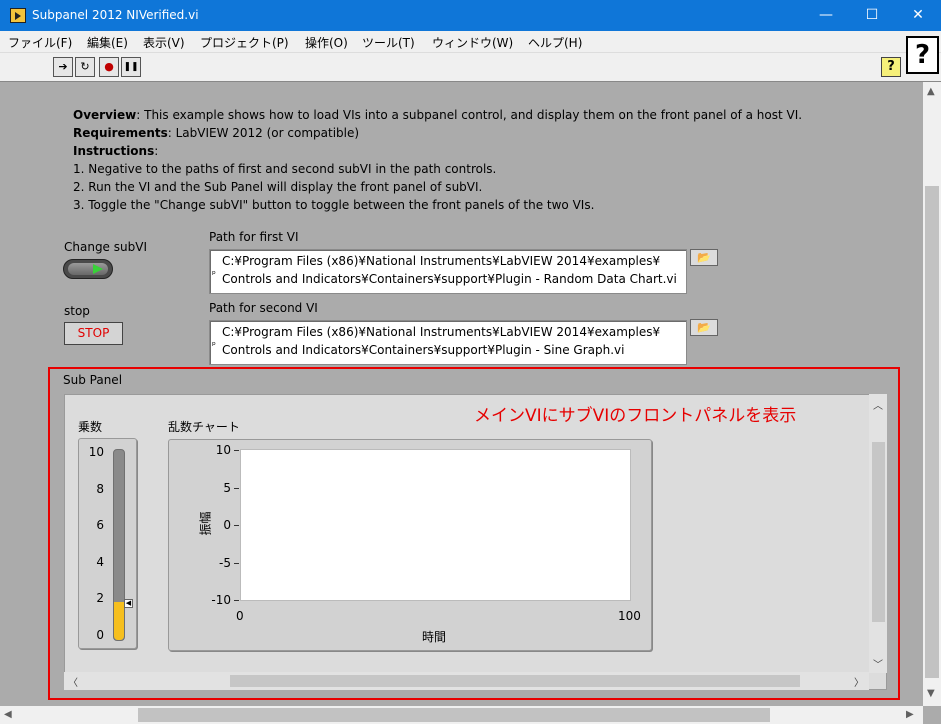  I want to click on stop-label: stop, so click(77, 311).